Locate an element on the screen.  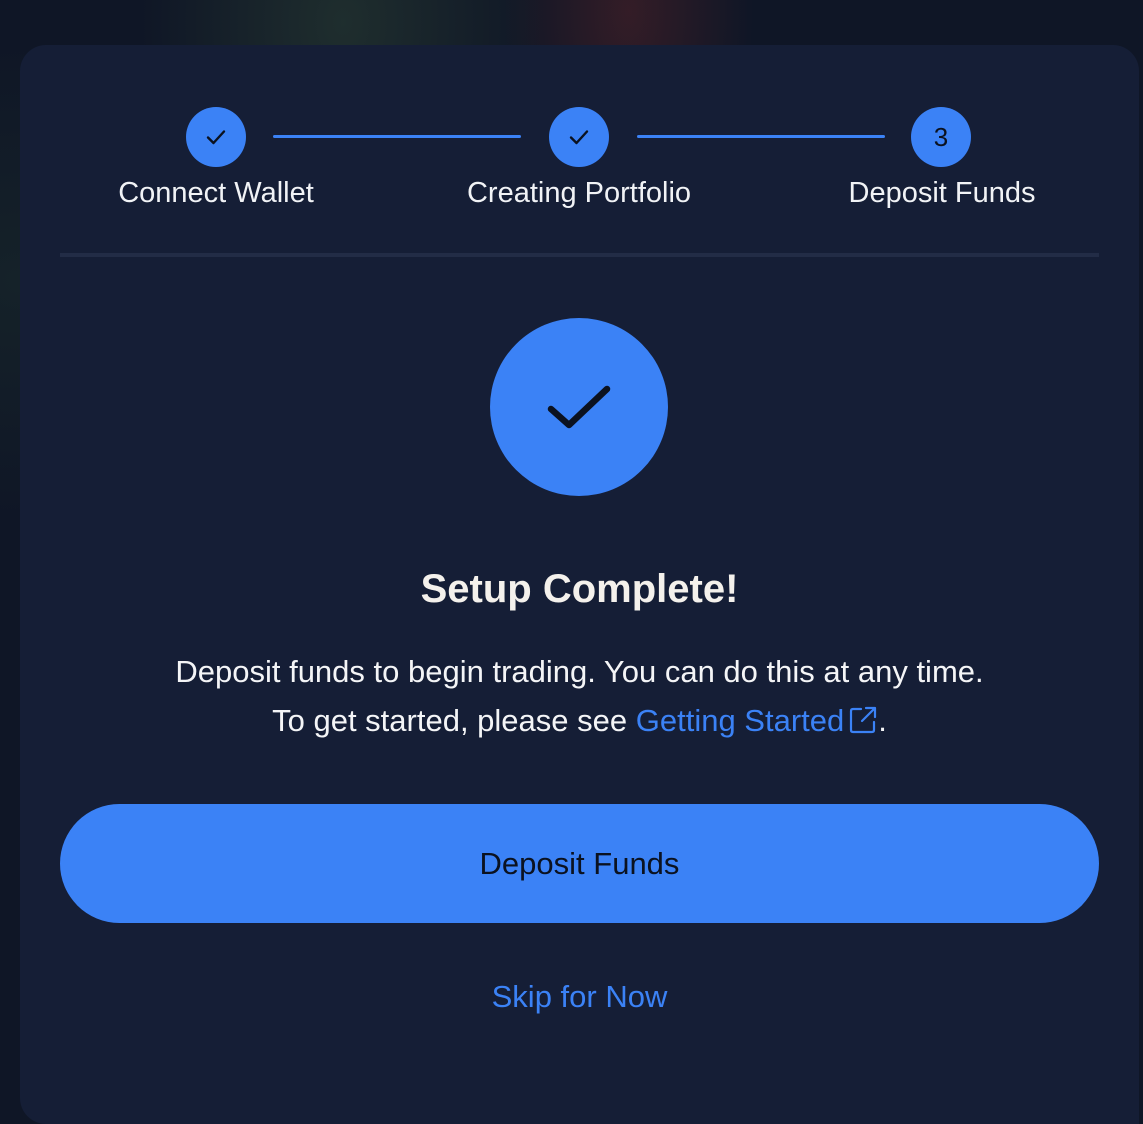
deposit-funds-button: Deposit Funds is located at coordinates (579, 863).